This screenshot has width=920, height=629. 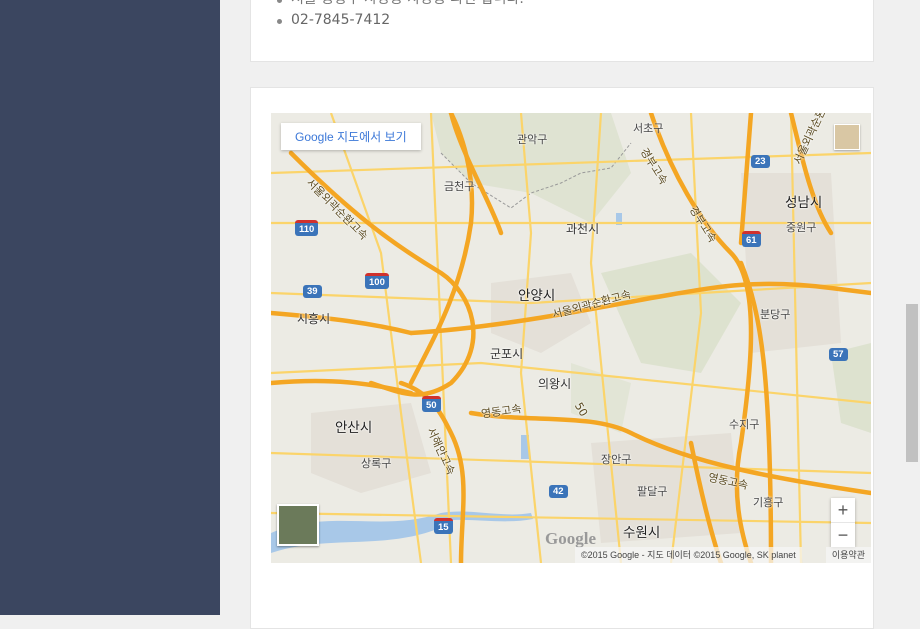 I want to click on google-logo: Google, so click(x=570, y=538).